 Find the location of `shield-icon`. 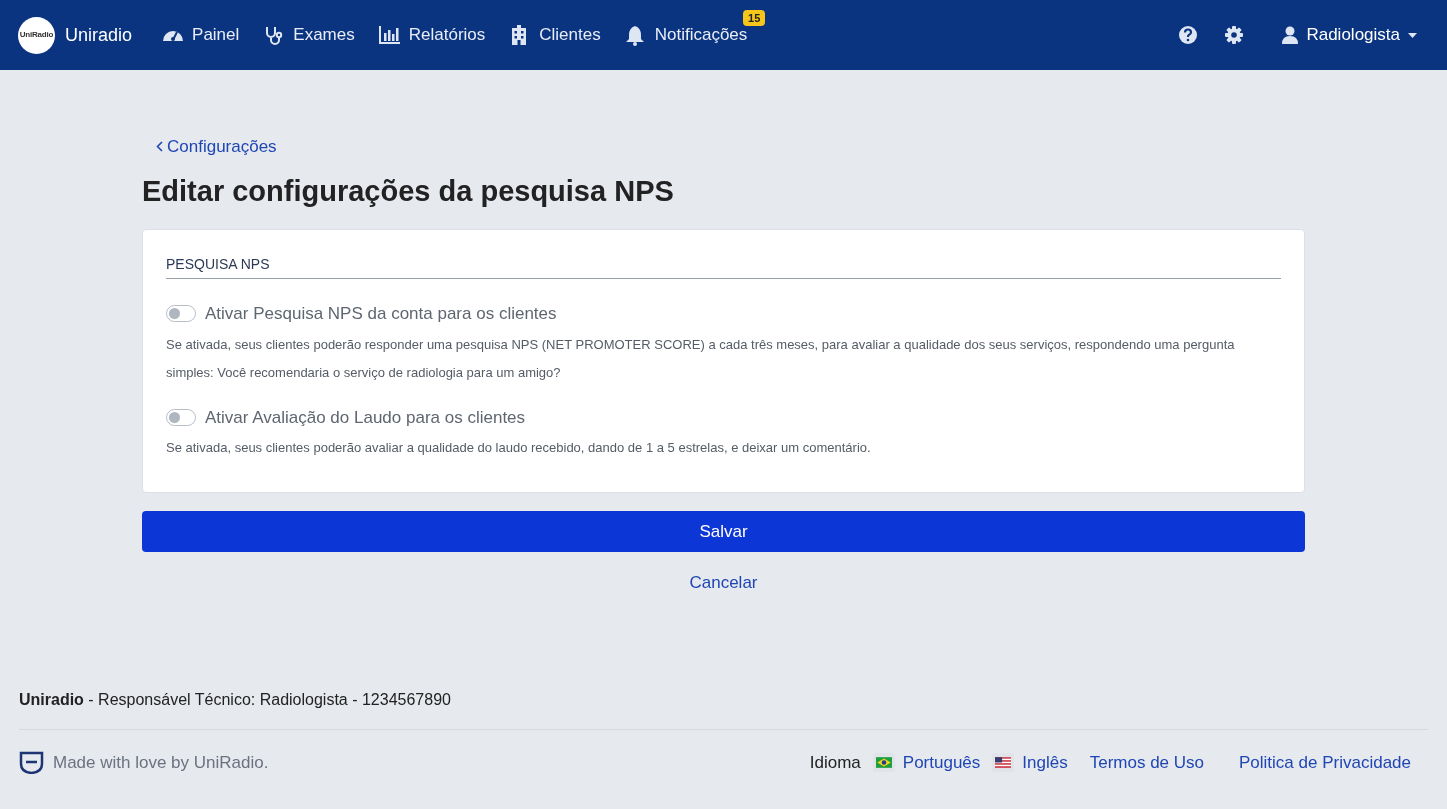

shield-icon is located at coordinates (31, 762).